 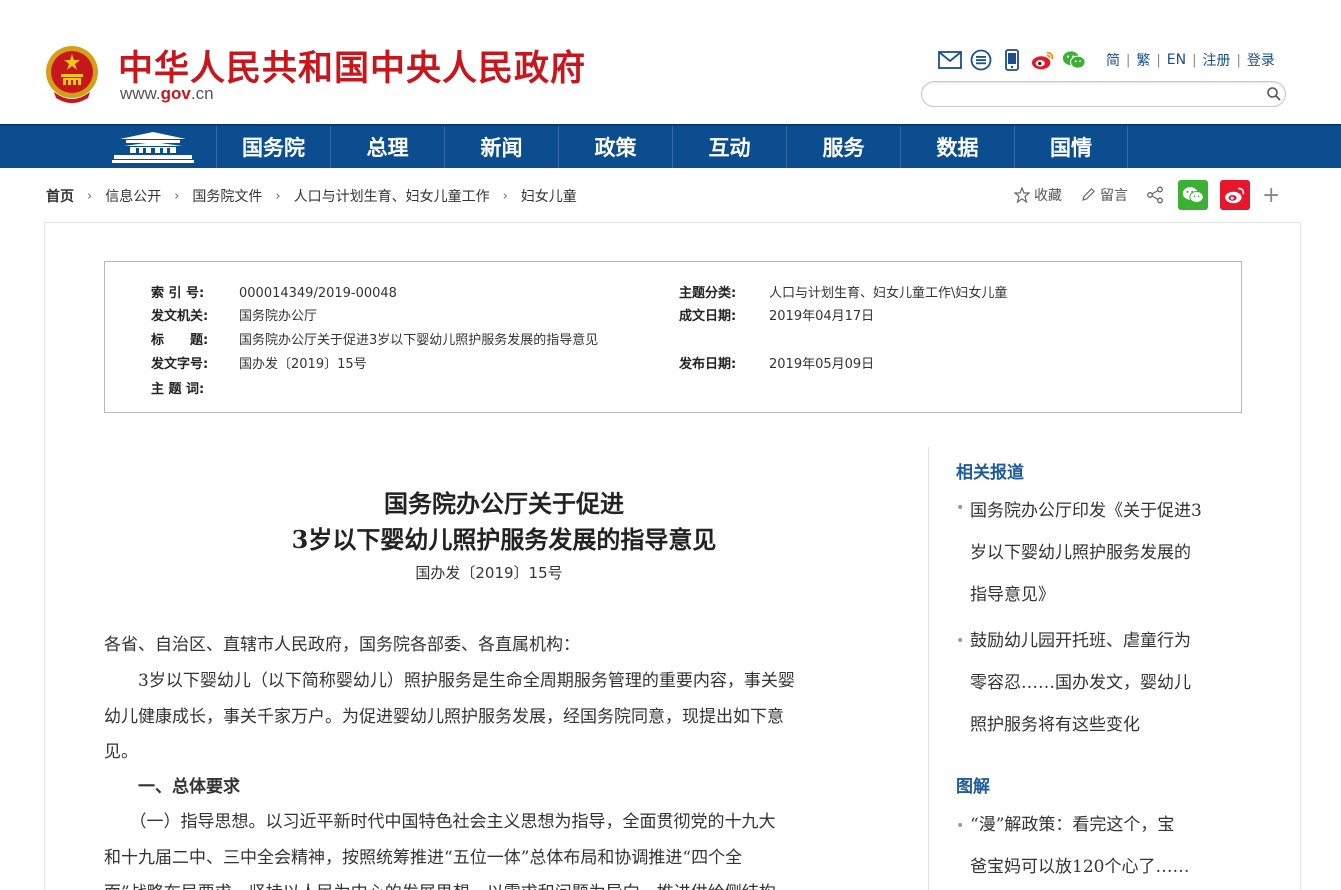 What do you see at coordinates (444, 717) in the screenshot?
I see `article-paragraph: 幼儿健康成长，事关千家万户。为促进婴幼儿照护服务发展，经国务院同意，现提出如下意` at bounding box center [444, 717].